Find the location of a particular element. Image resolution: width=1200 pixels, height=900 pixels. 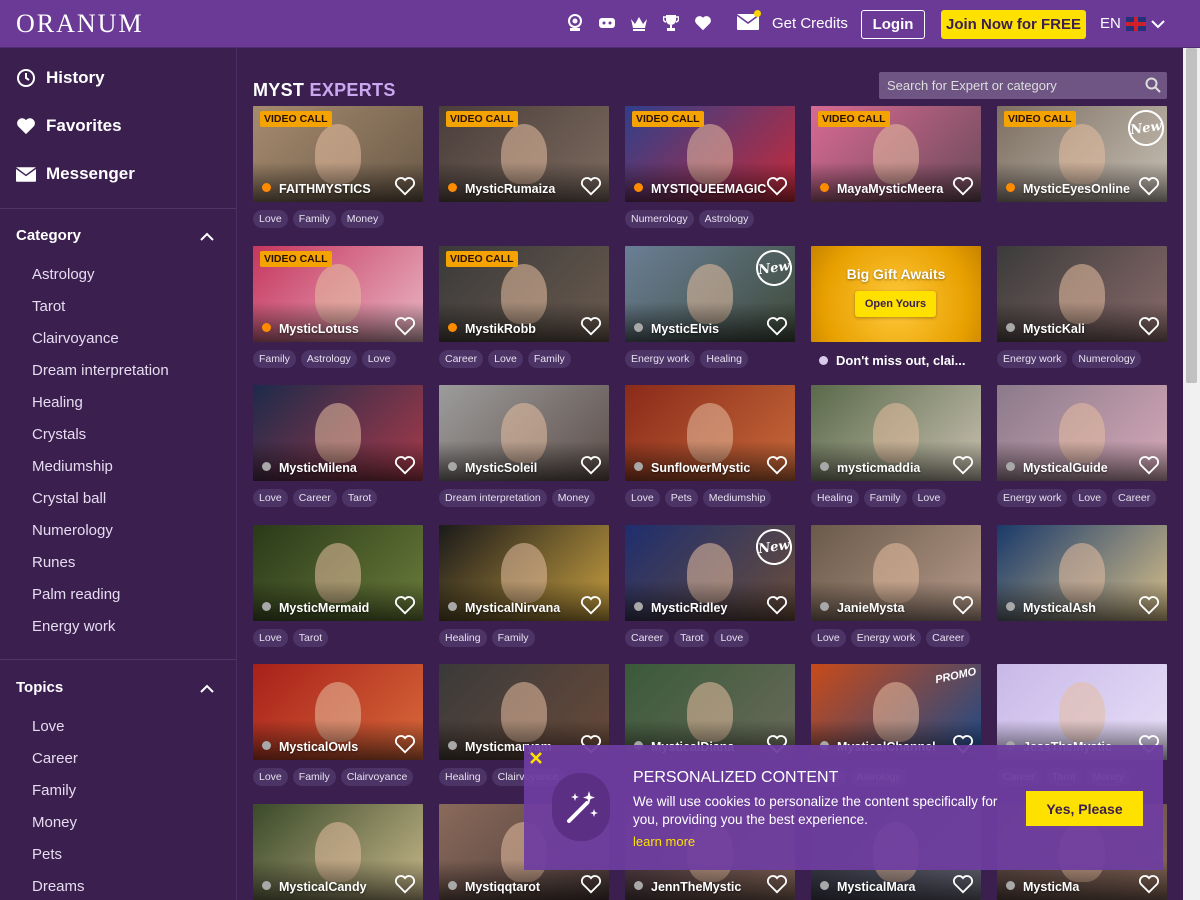

expert-thumbnail: VIDEO CALL FAITHMYSTICS is located at coordinates (338, 154).